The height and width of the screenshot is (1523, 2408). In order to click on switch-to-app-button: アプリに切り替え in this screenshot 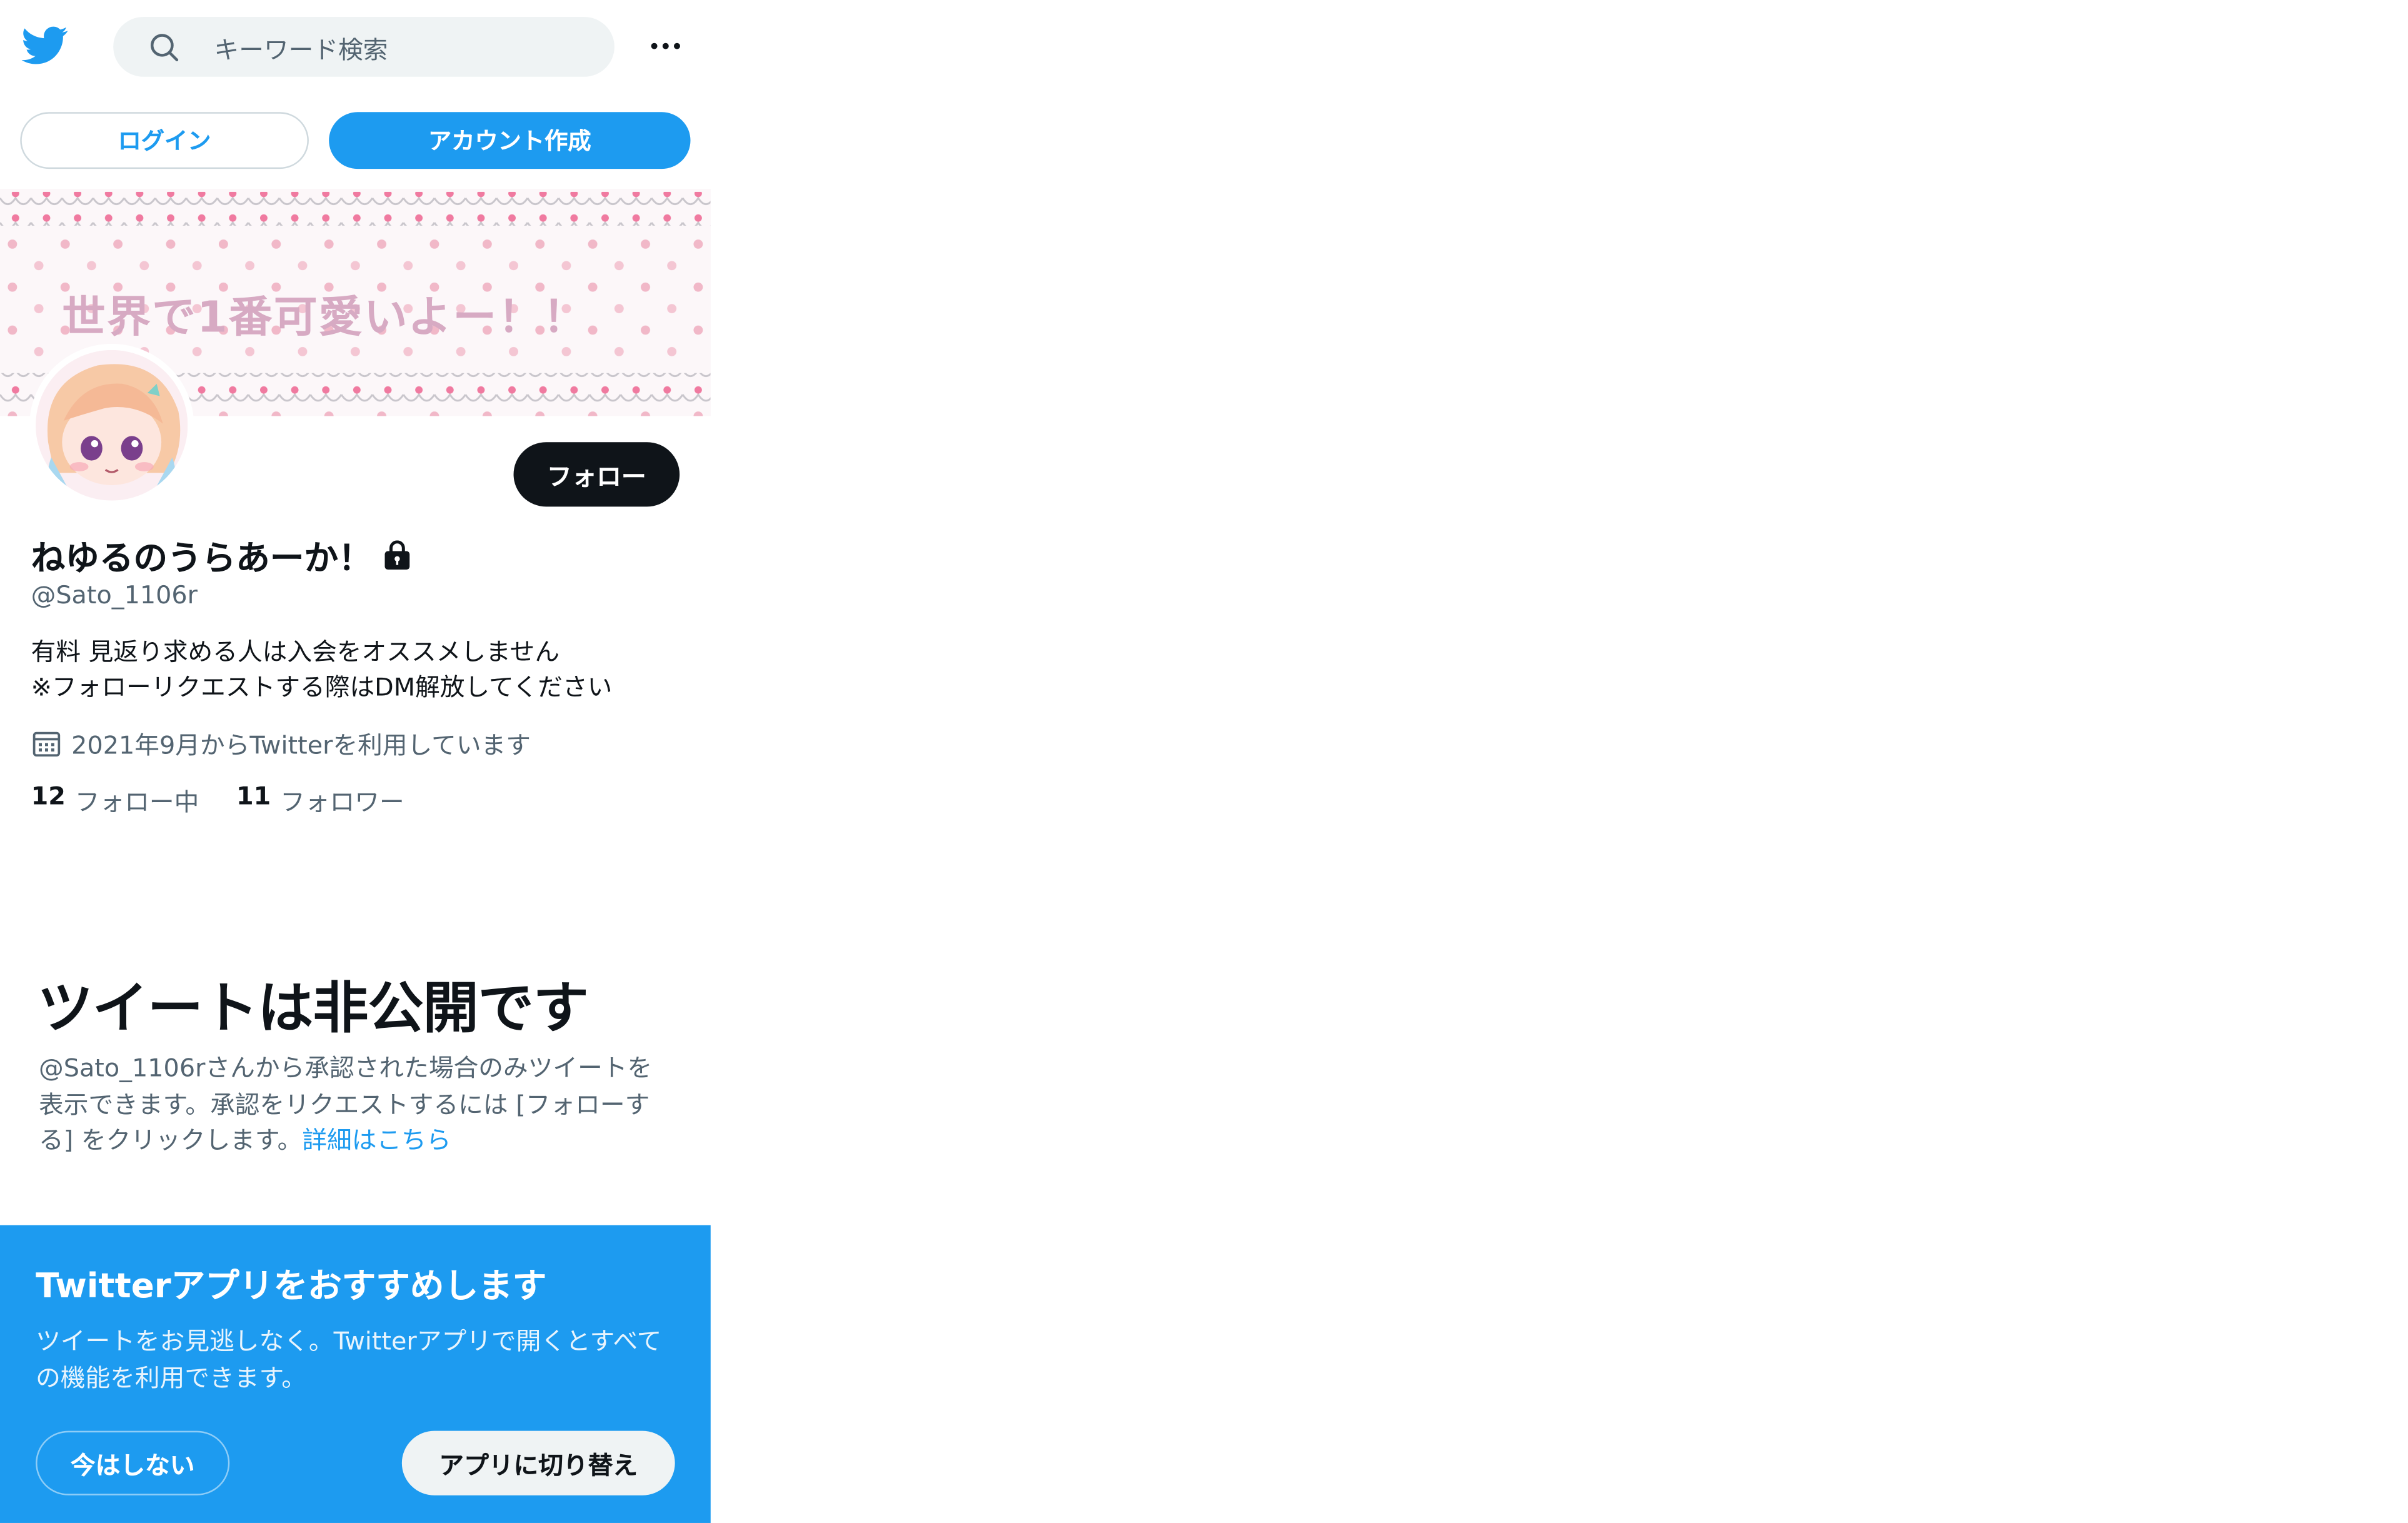, I will do `click(538, 1462)`.